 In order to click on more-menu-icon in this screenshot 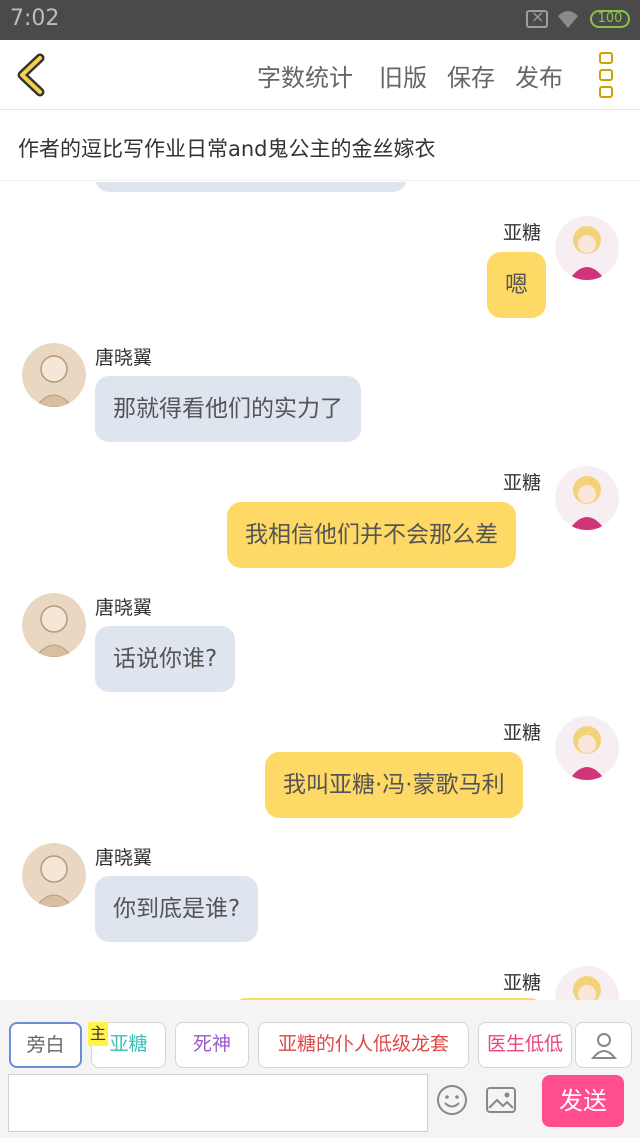, I will do `click(607, 75)`.